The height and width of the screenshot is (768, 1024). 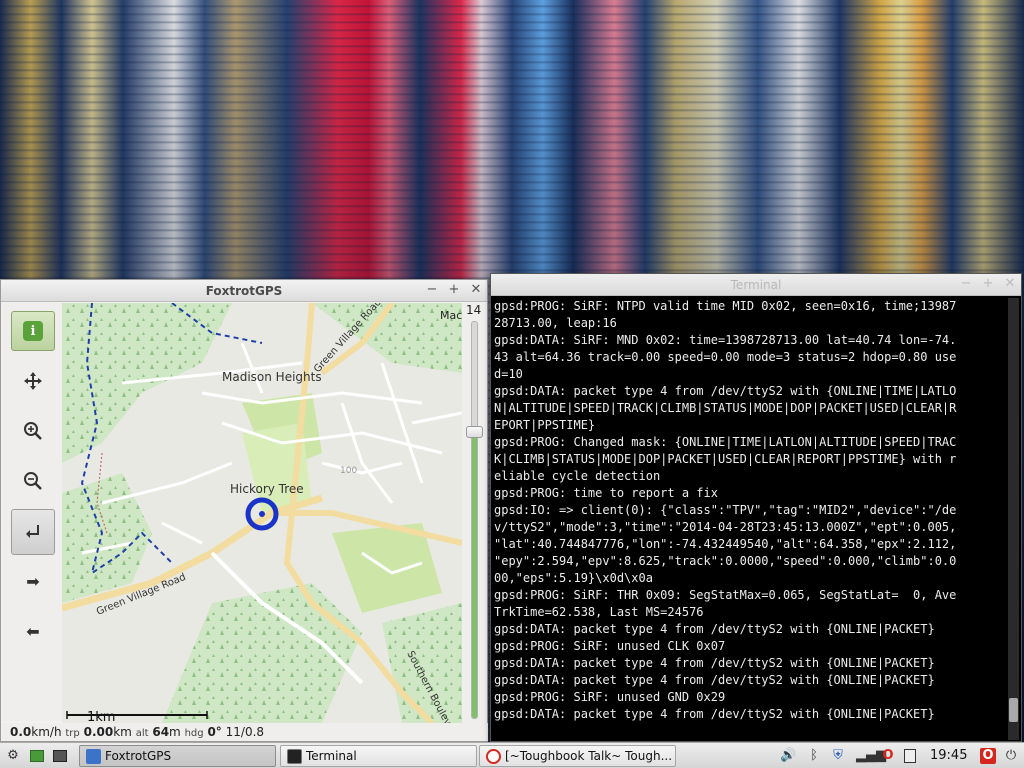 What do you see at coordinates (788, 756) in the screenshot?
I see `volume-icon: 🔊` at bounding box center [788, 756].